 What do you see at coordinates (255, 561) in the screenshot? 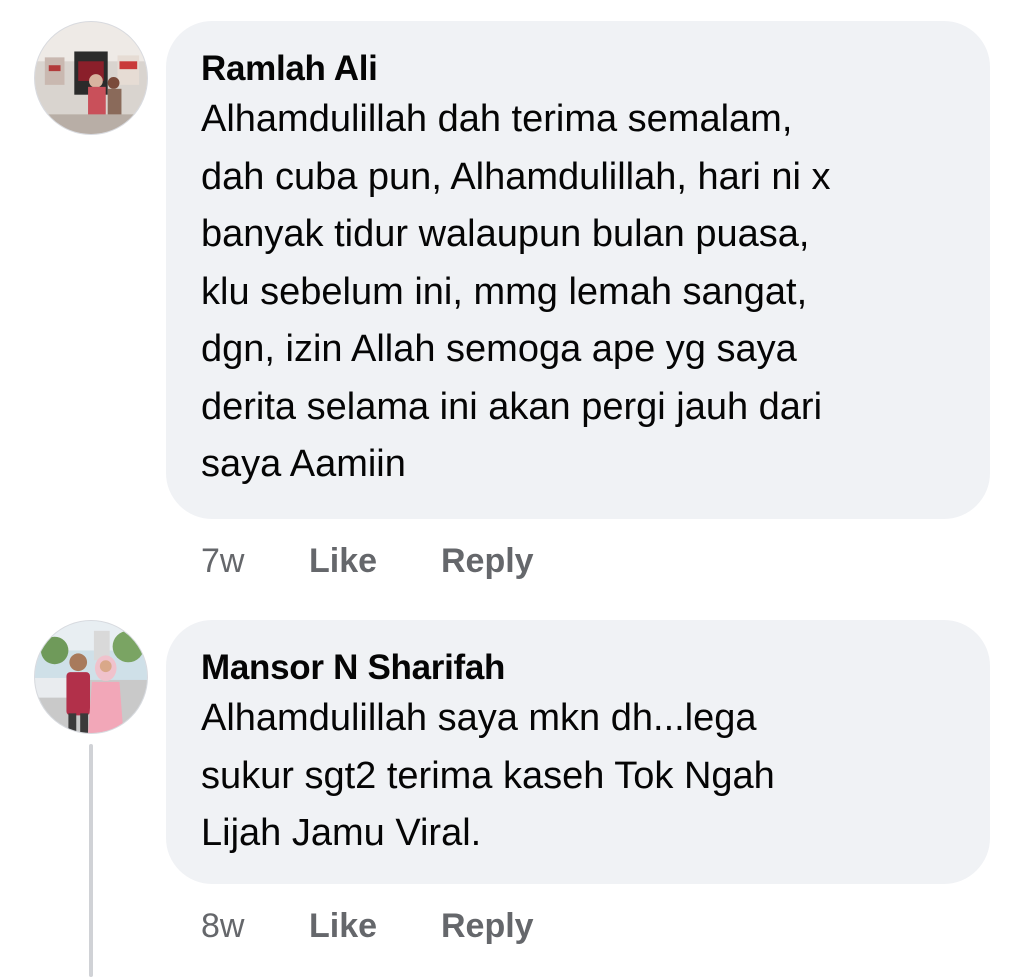
I see `comment-timestamp: 7w` at bounding box center [255, 561].